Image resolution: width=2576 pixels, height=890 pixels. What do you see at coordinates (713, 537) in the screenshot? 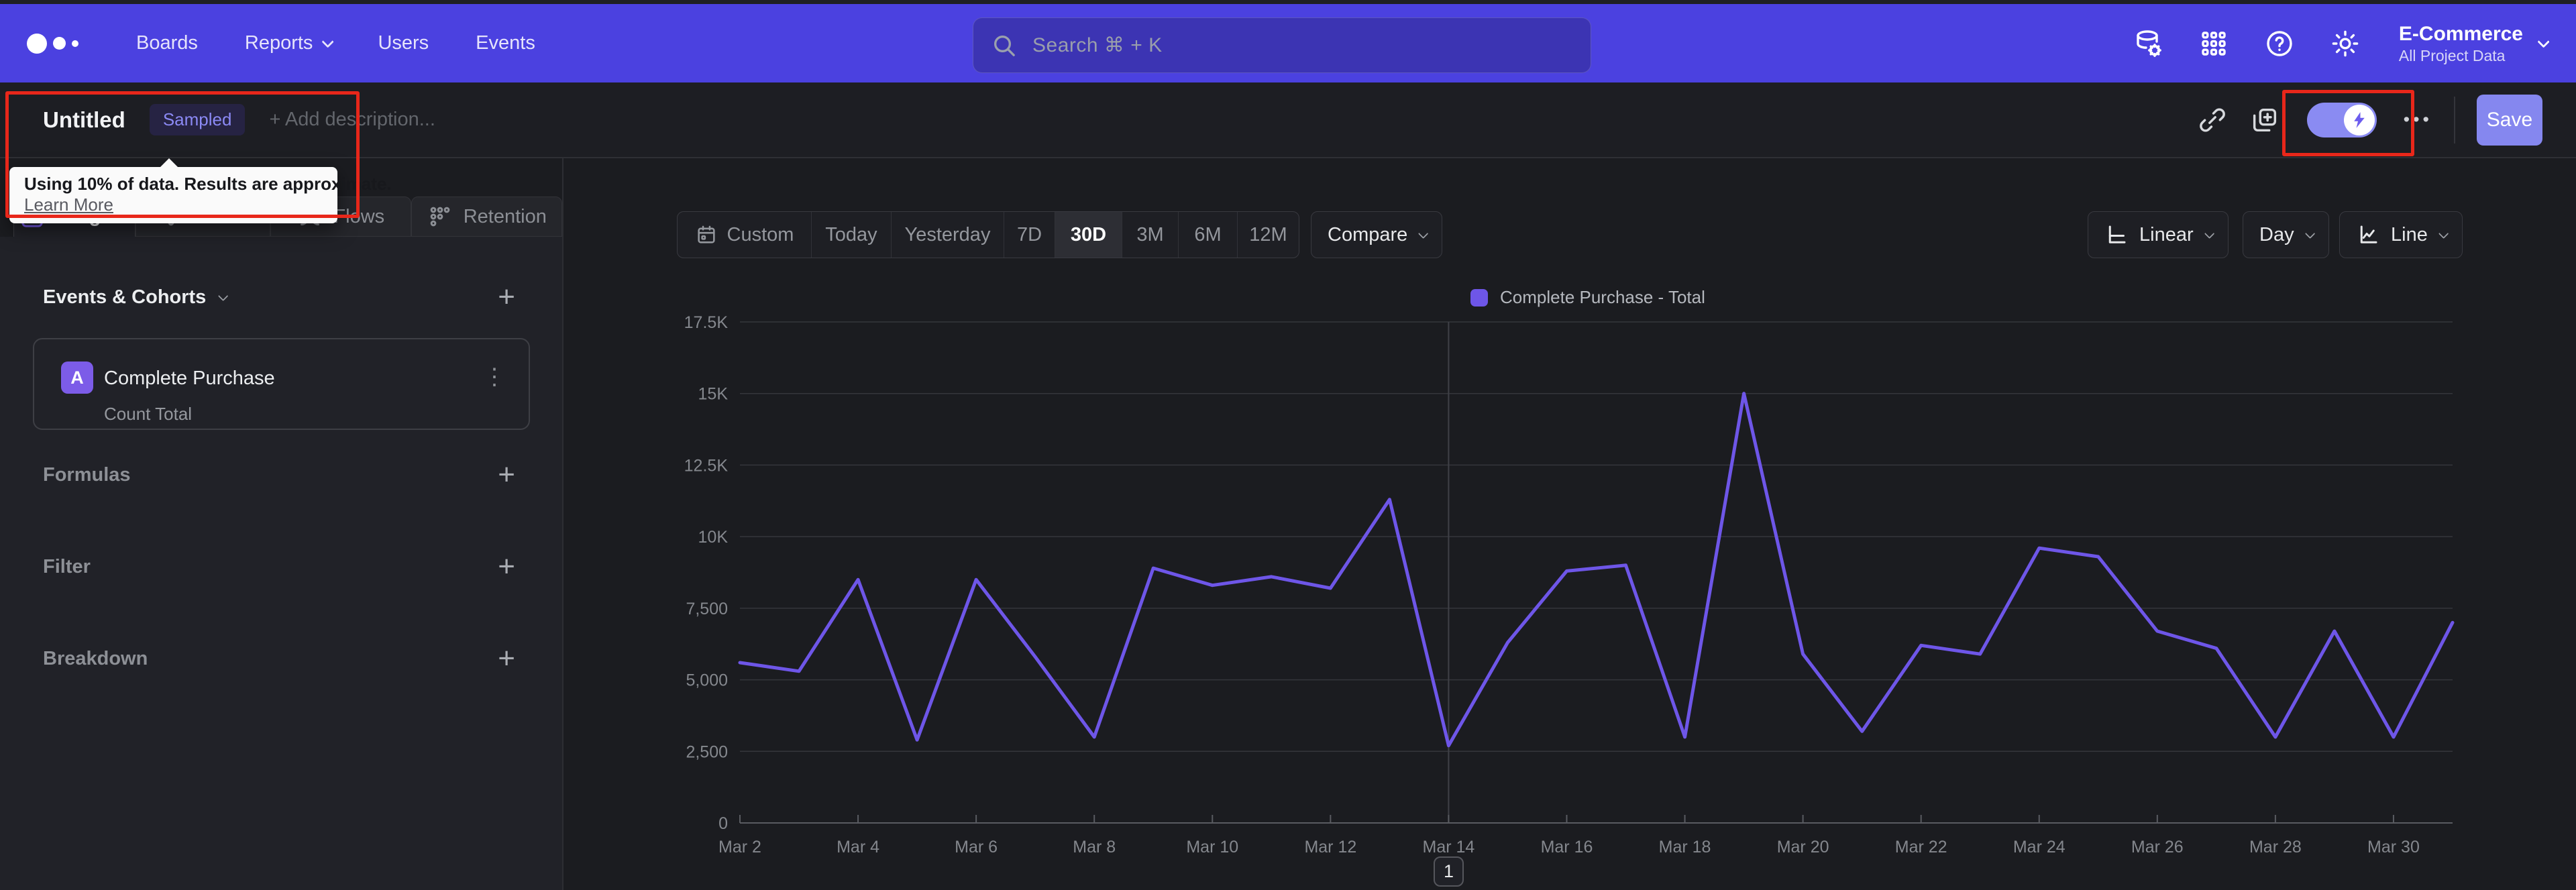
I see `svg-text: 10K` at bounding box center [713, 537].